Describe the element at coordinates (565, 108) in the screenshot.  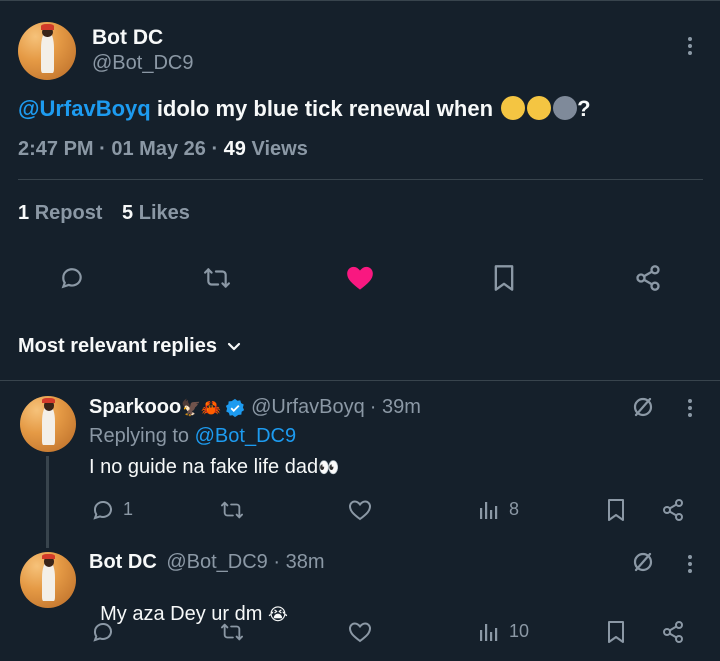
I see `new-moon-face-emoji` at that location.